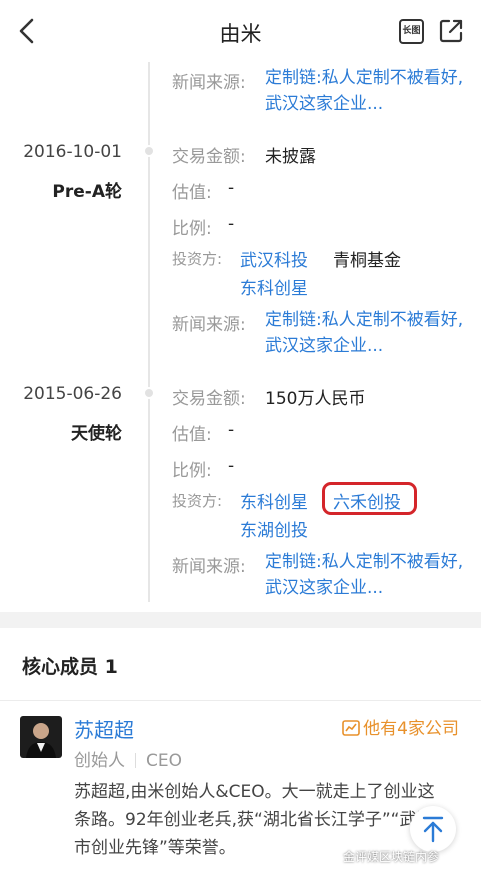 This screenshot has width=481, height=882. What do you see at coordinates (240, 31) in the screenshot?
I see `top-nav-bar: 由米 长图` at bounding box center [240, 31].